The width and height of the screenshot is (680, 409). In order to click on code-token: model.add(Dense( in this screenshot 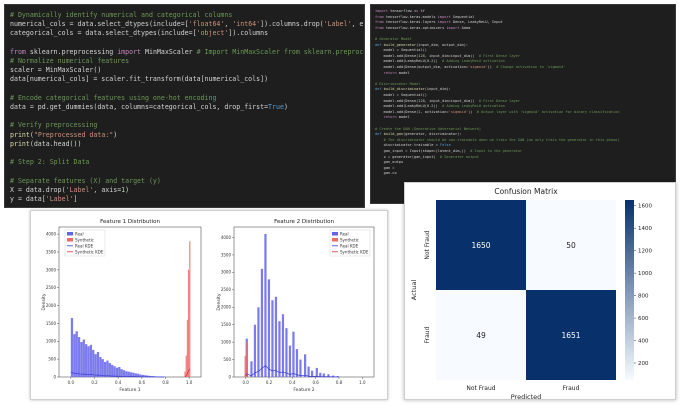, I will do `click(397, 100)`.